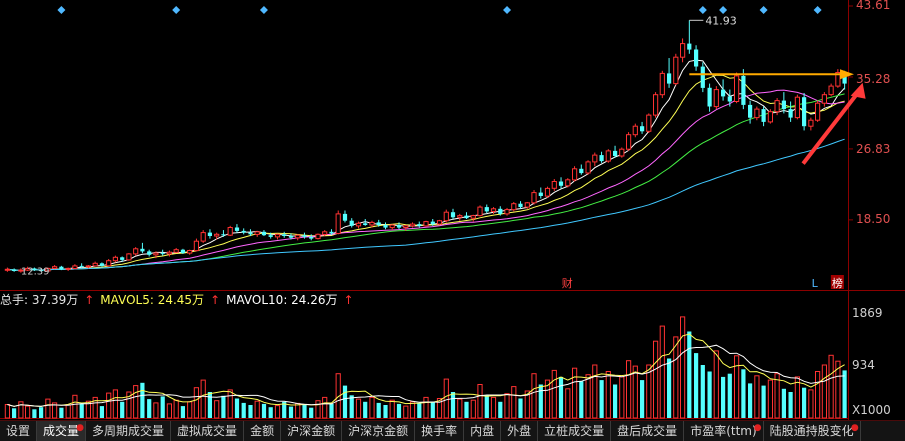 The image size is (905, 441). What do you see at coordinates (282, 300) in the screenshot?
I see `mavol10-label: MAVOL10: 24.26万` at bounding box center [282, 300].